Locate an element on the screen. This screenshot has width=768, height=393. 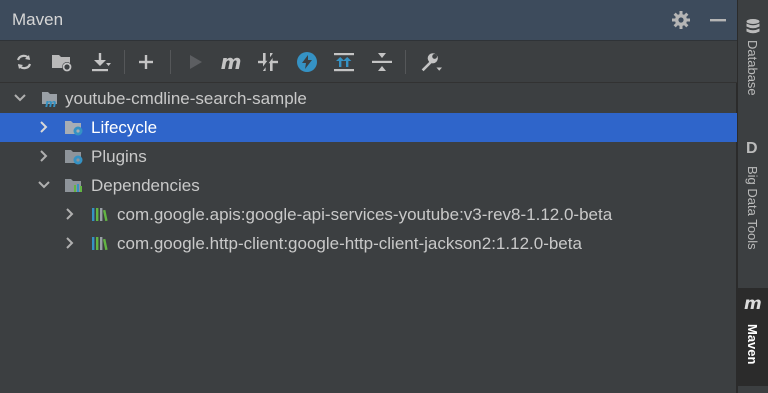
tree-item-label: youtube-cmdline-search-sample is located at coordinates (186, 98).